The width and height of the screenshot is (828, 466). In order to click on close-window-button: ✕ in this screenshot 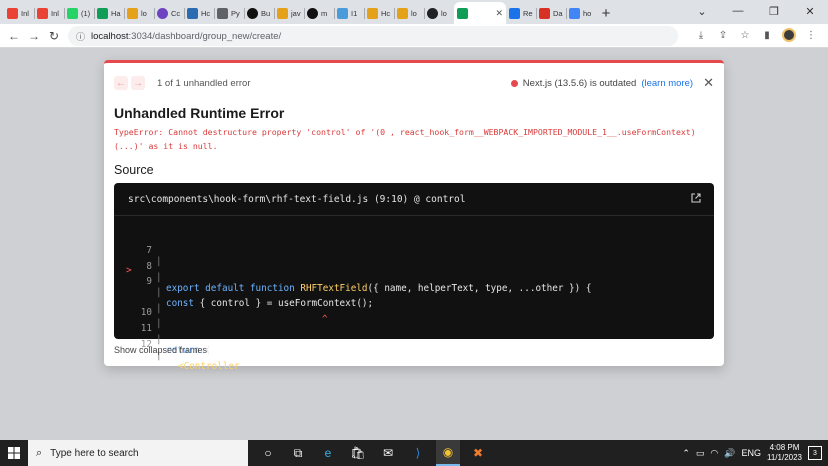, I will do `click(810, 11)`.